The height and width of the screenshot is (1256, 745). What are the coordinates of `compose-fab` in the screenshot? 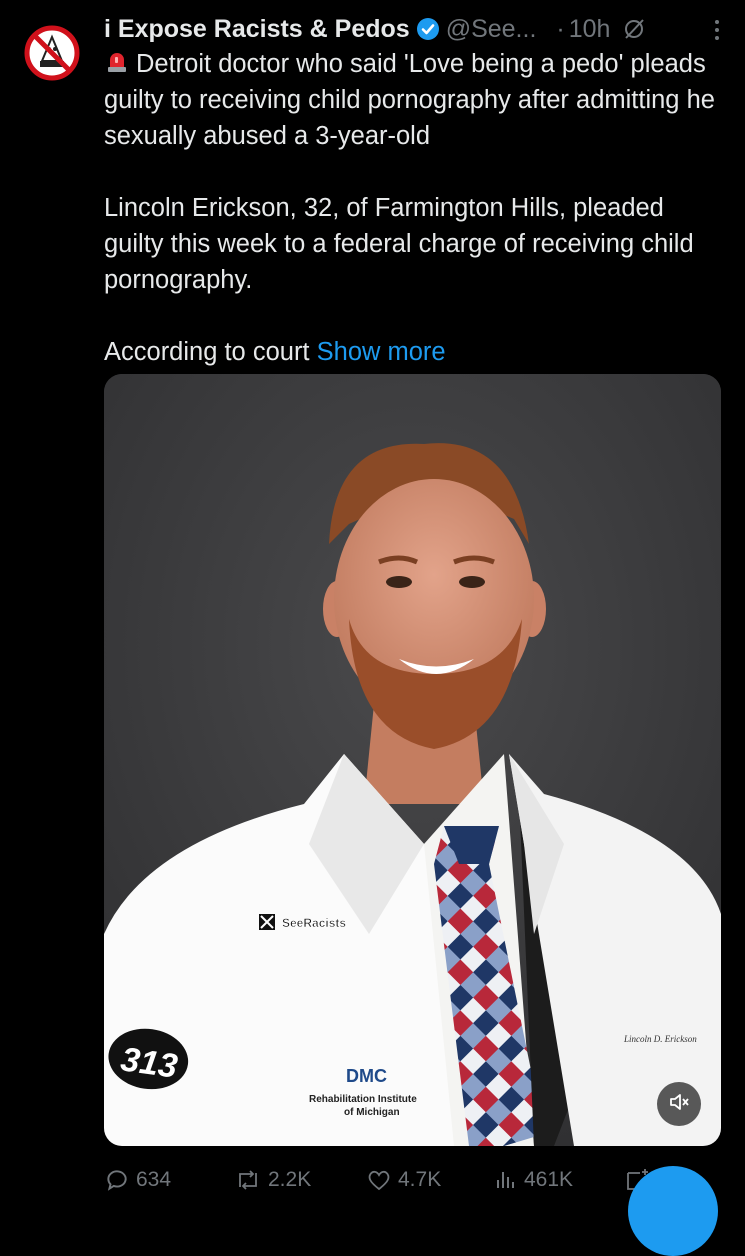 It's located at (673, 1211).